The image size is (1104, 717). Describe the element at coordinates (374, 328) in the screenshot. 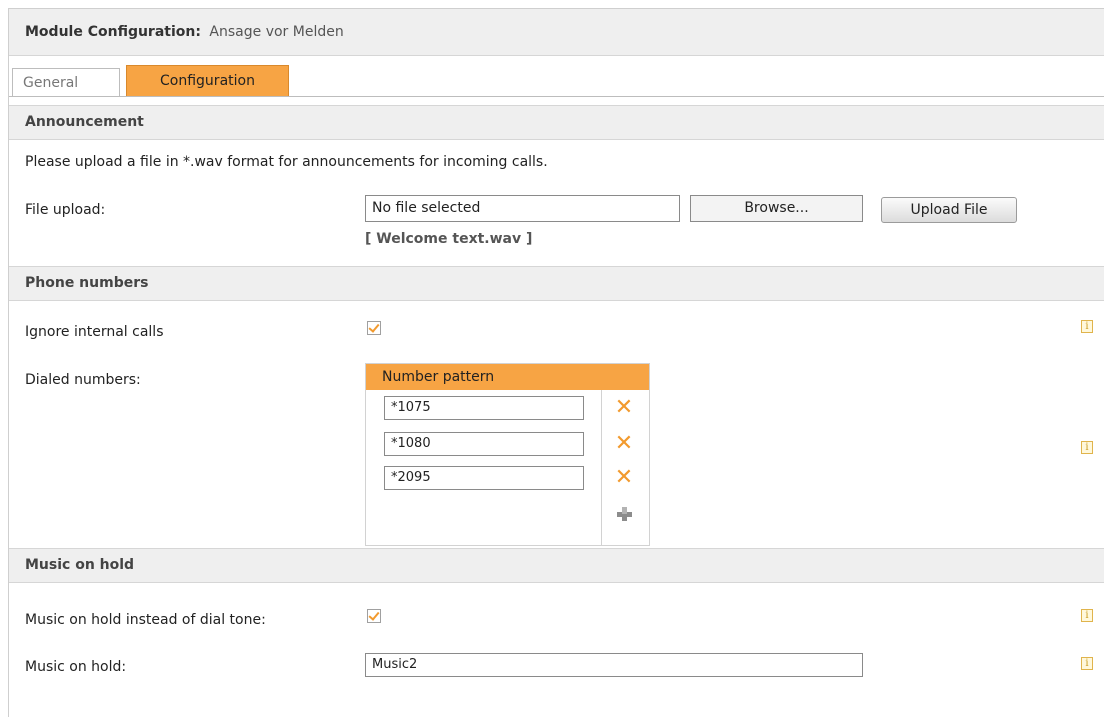

I see `ignore-internal-calls-checkbox` at that location.